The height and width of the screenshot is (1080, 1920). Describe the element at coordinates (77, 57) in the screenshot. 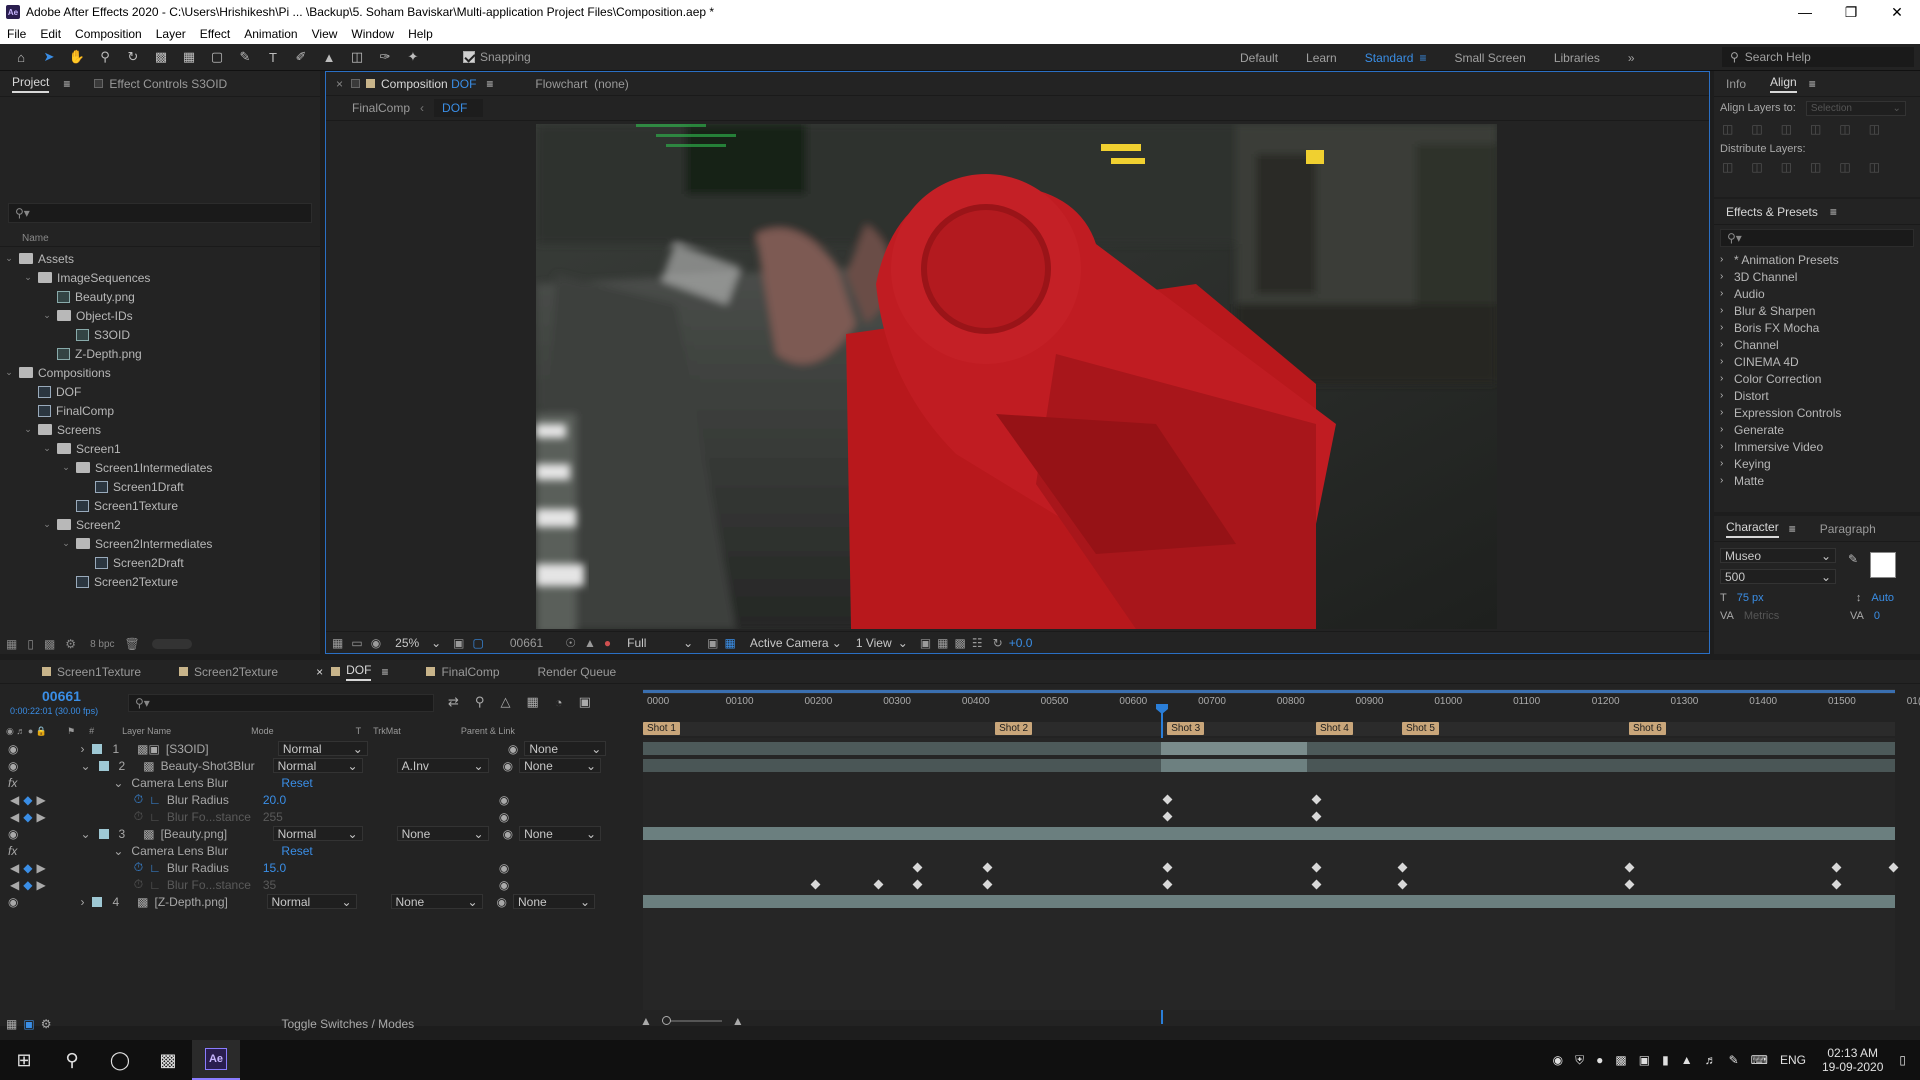

I see `hand-tool-icon: ✋` at that location.